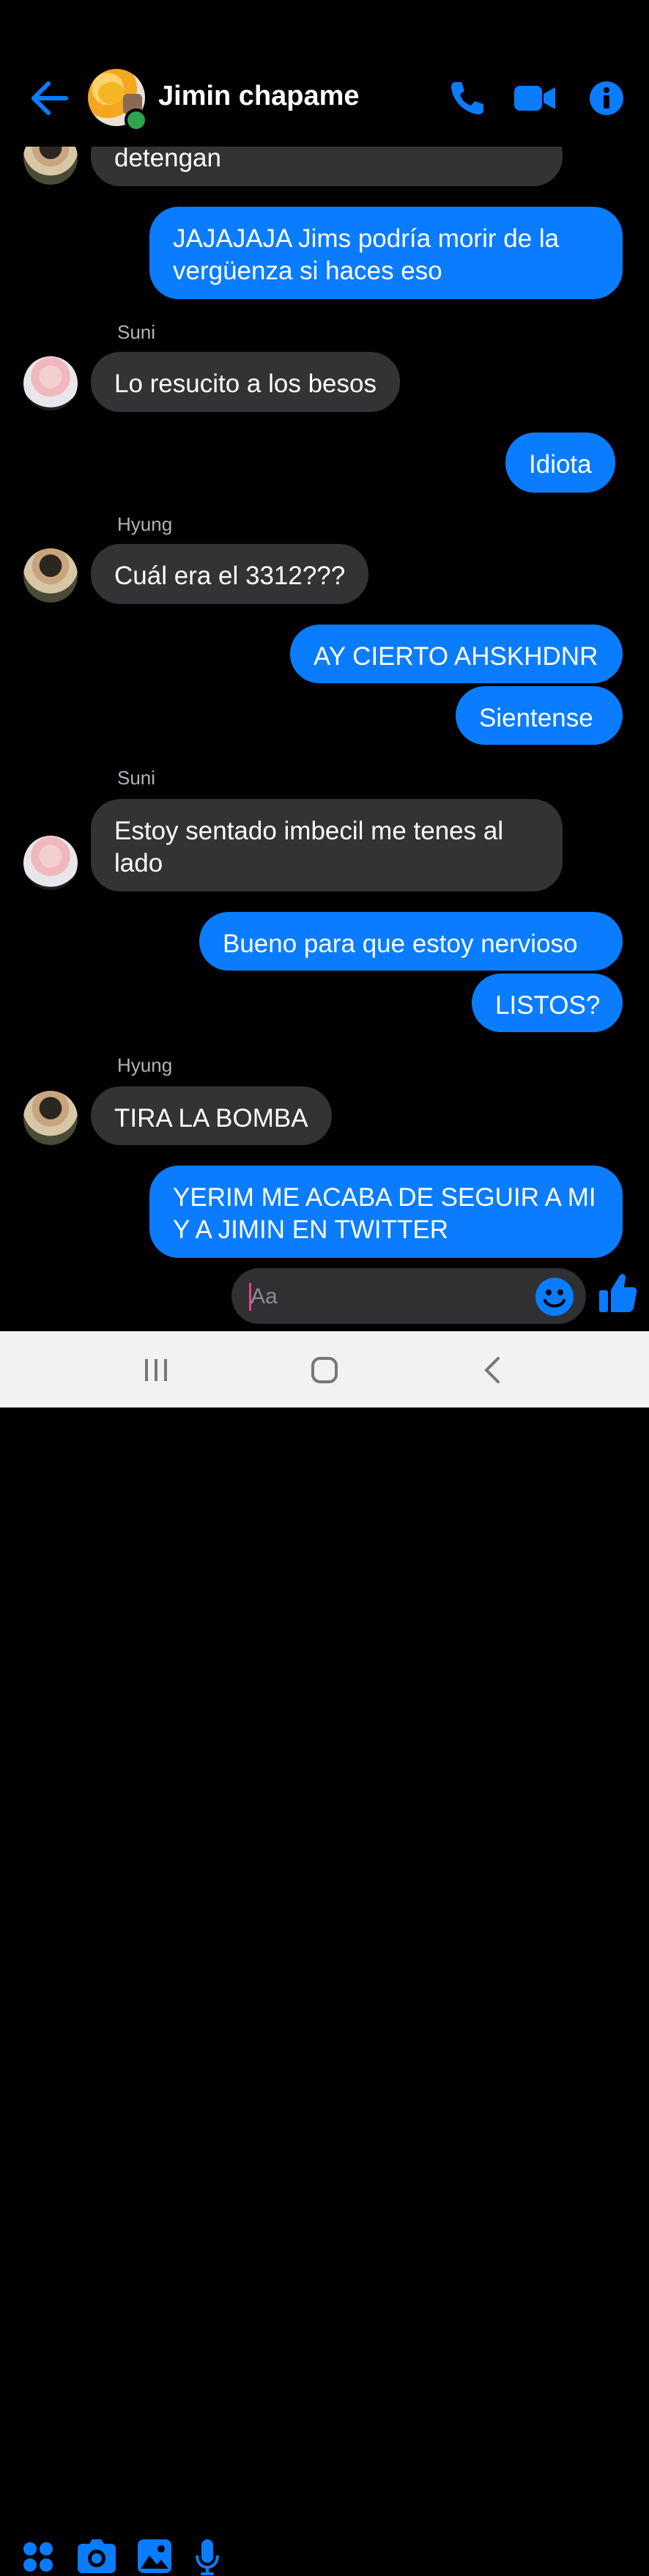 The image size is (649, 2576). I want to click on photo-gallery-icon, so click(154, 2556).